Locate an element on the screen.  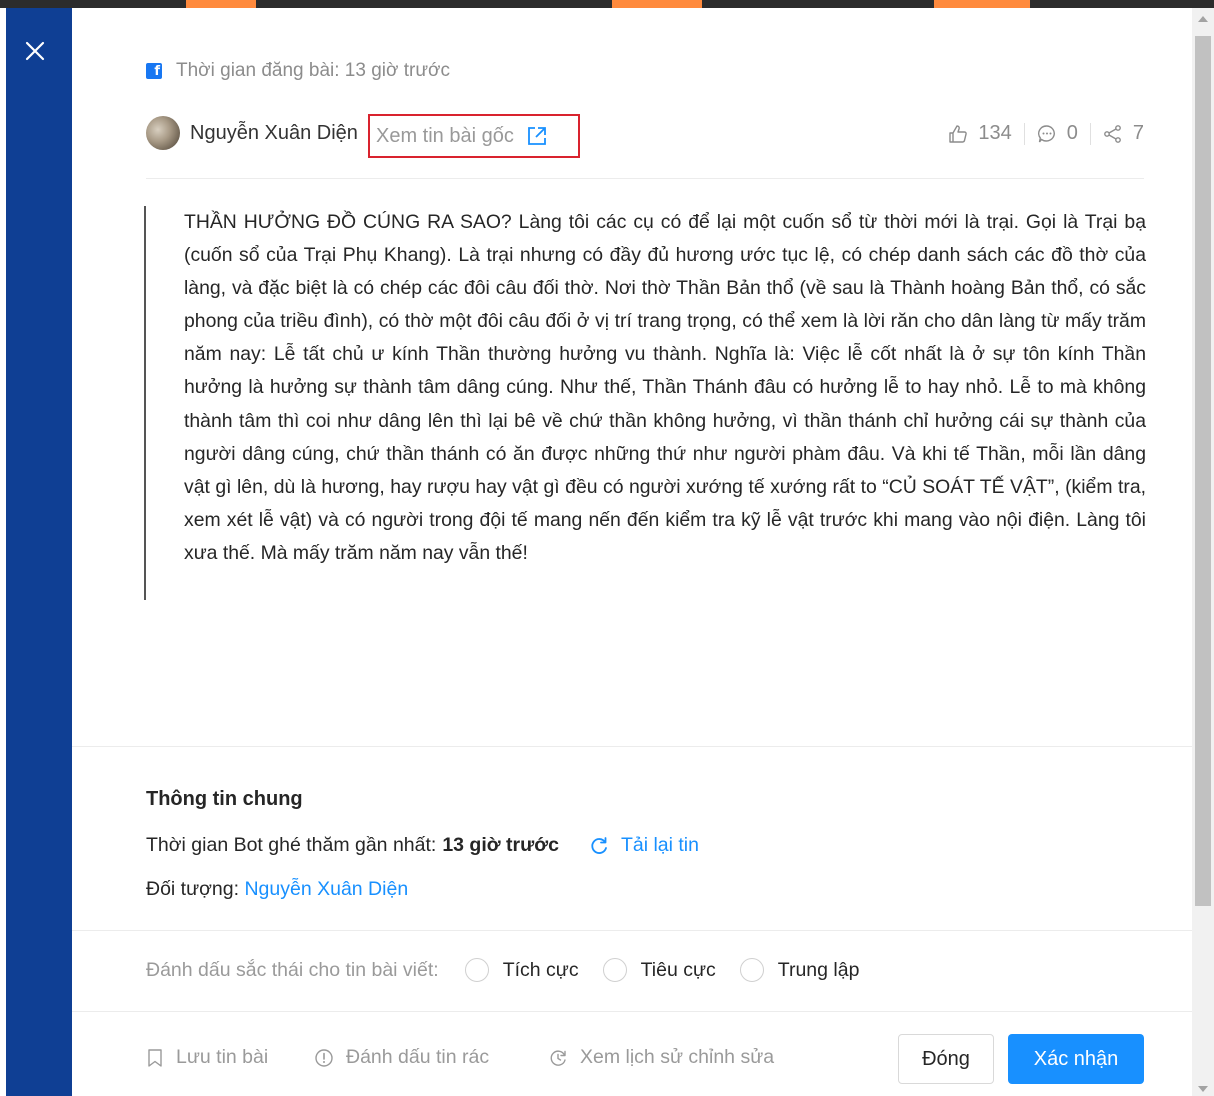
confirm-button: Xác nhận is located at coordinates (1076, 1059).